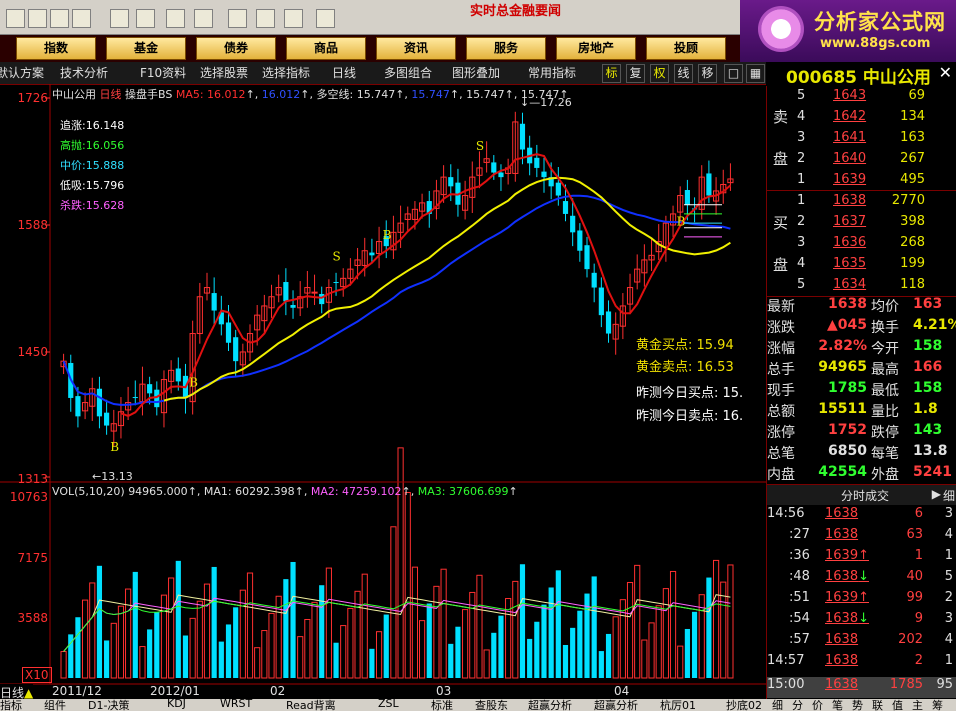  I want to click on tab-multi-chart: 多图组合, so click(408, 73).